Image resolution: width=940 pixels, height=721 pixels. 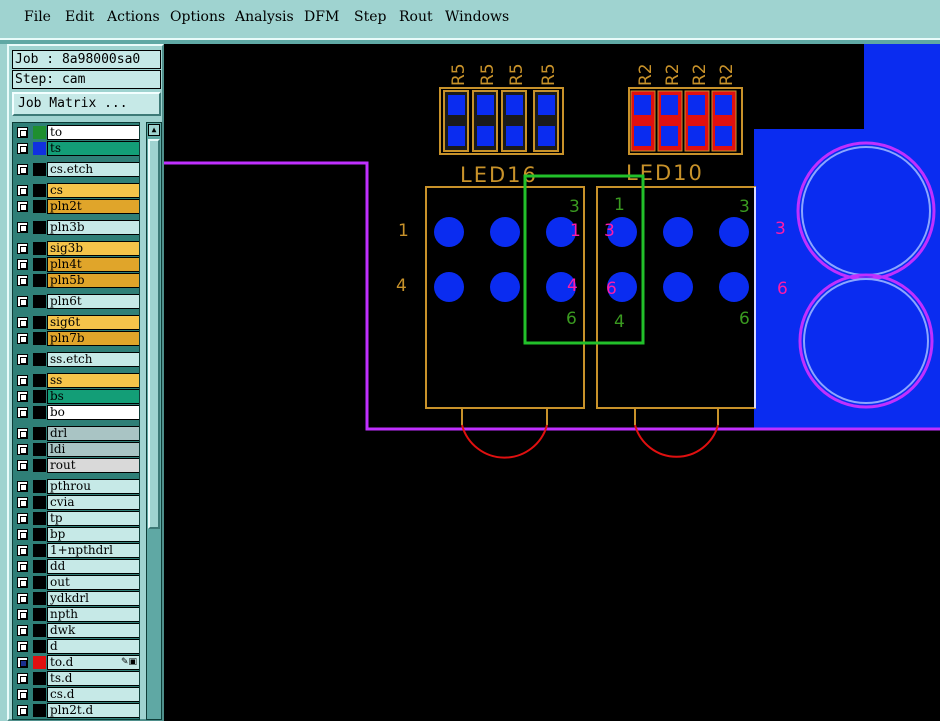 What do you see at coordinates (93, 227) in the screenshot?
I see `layer-name: pln3b` at bounding box center [93, 227].